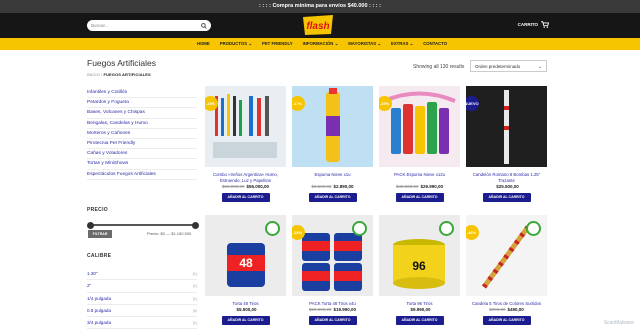 The width and height of the screenshot is (640, 331). What do you see at coordinates (121, 63) in the screenshot?
I see `page-title: Fuegos Artificiales` at bounding box center [121, 63].